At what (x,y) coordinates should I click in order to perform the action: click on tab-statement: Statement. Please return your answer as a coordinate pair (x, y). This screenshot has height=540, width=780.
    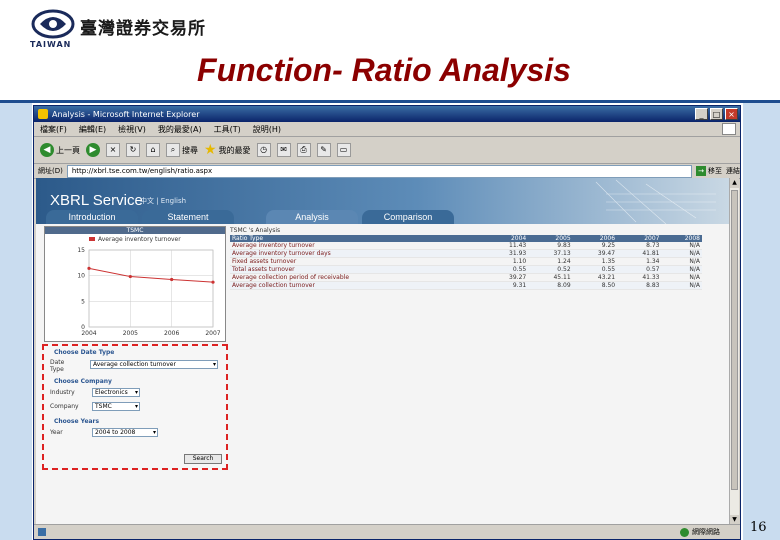
    Looking at the image, I should click on (188, 217).